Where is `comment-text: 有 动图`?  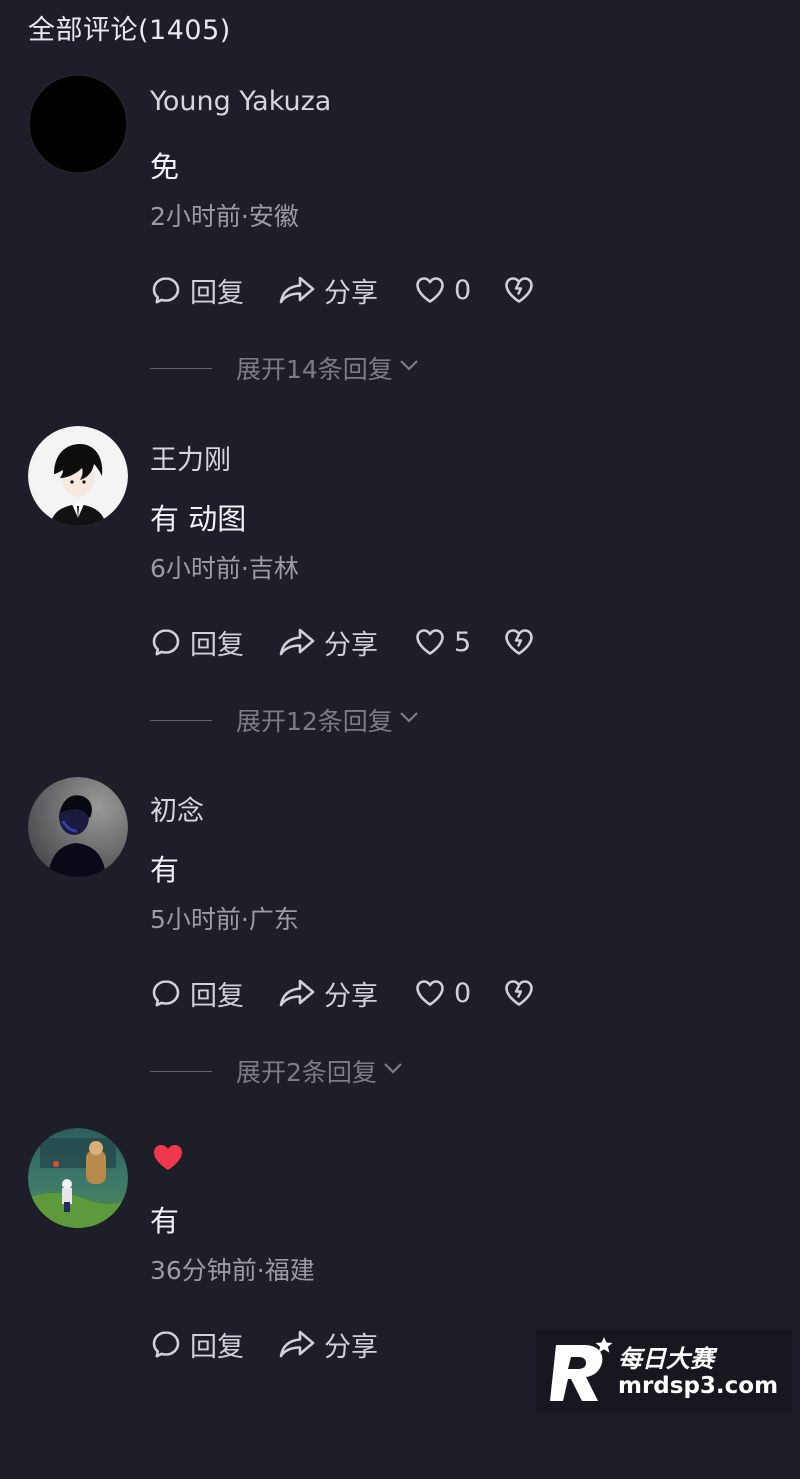 comment-text: 有 动图 is located at coordinates (198, 519).